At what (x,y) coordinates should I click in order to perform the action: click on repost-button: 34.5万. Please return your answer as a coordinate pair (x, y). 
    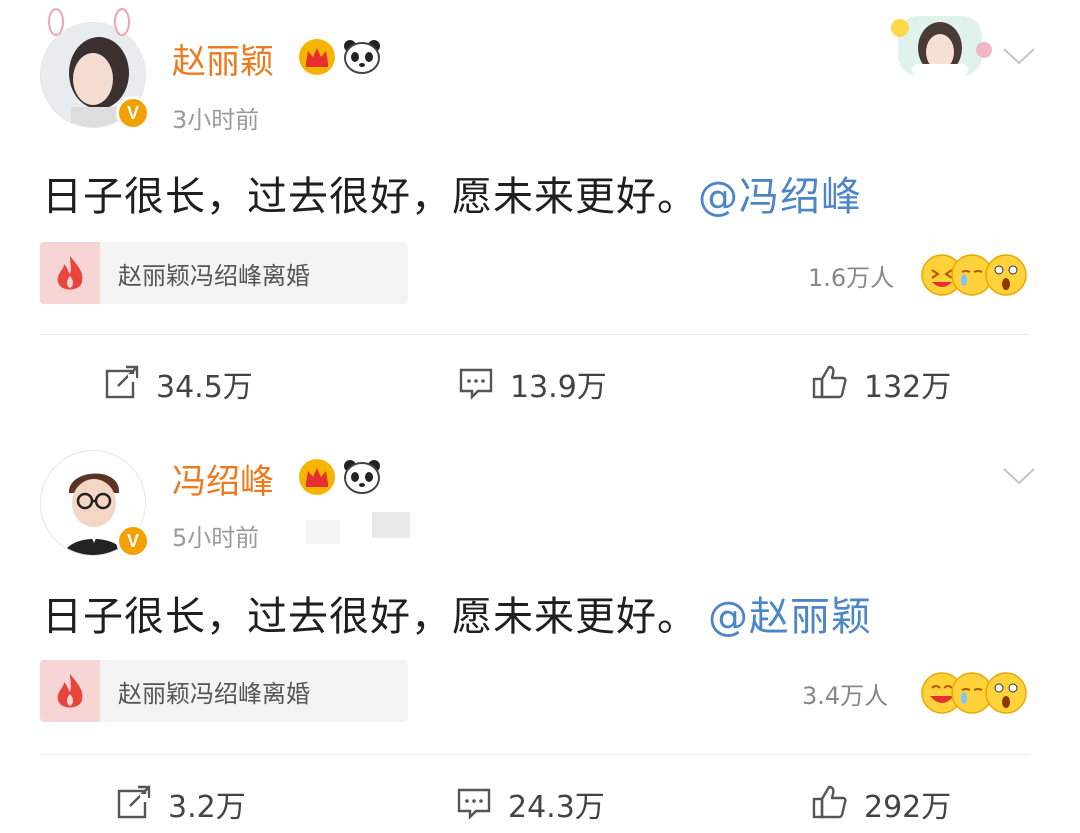
    Looking at the image, I should click on (204, 382).